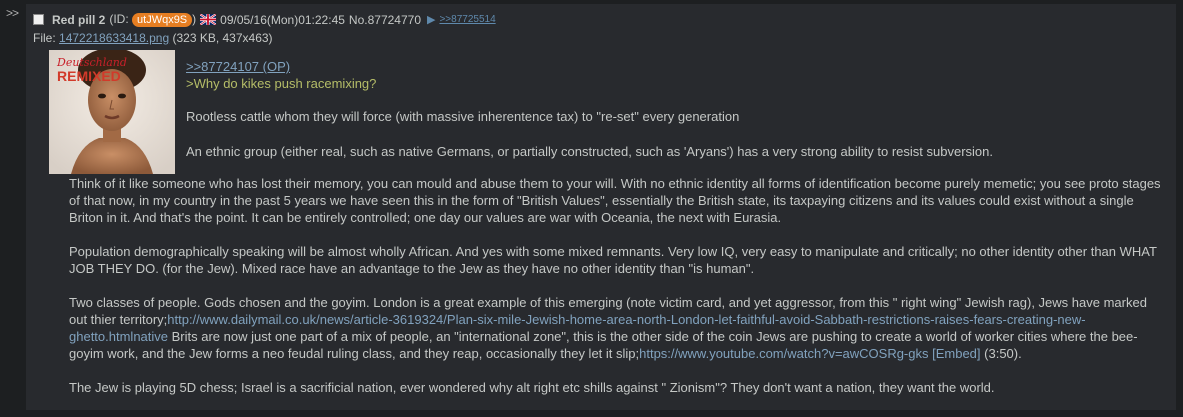  What do you see at coordinates (208, 19) in the screenshot?
I see `uk-flag-icon` at bounding box center [208, 19].